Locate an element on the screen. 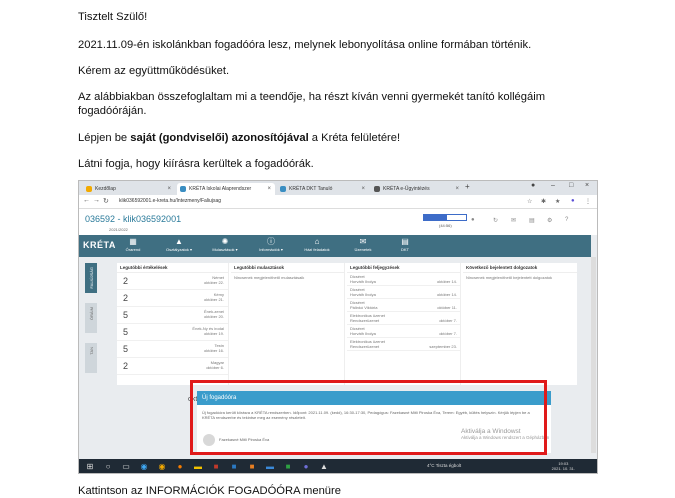  note-text: Dicséret Pálinkó Viktória is located at coordinates (364, 305).